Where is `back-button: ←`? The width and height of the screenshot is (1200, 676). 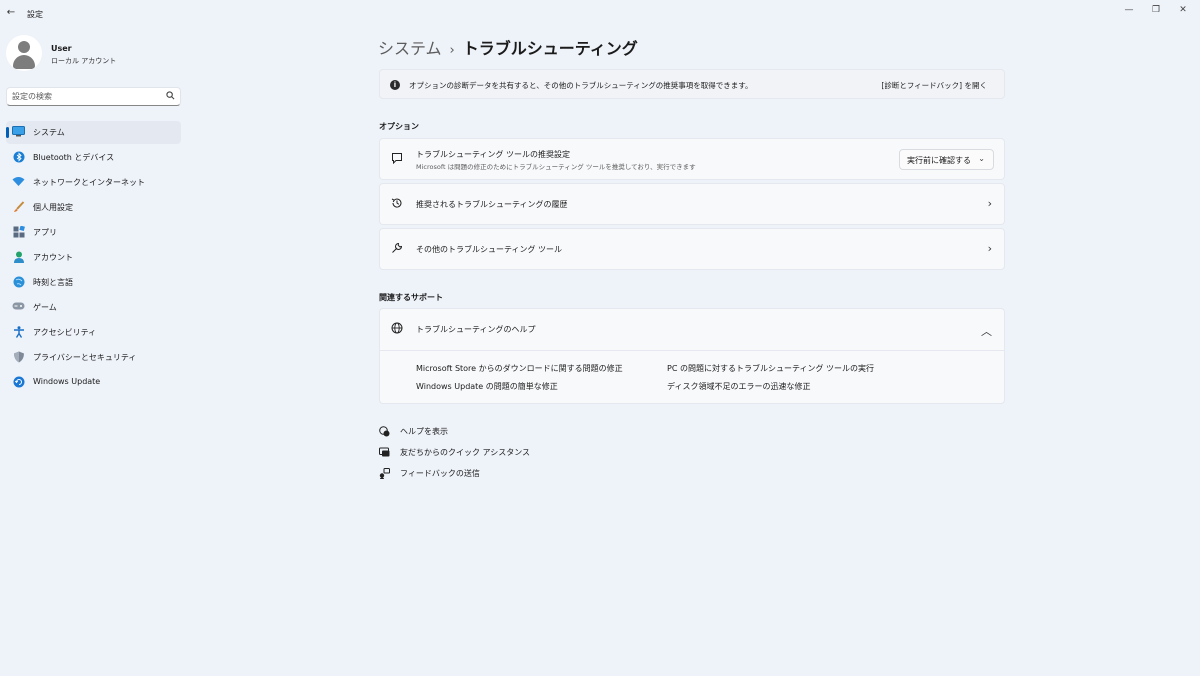
back-button: ← is located at coordinates (11, 13).